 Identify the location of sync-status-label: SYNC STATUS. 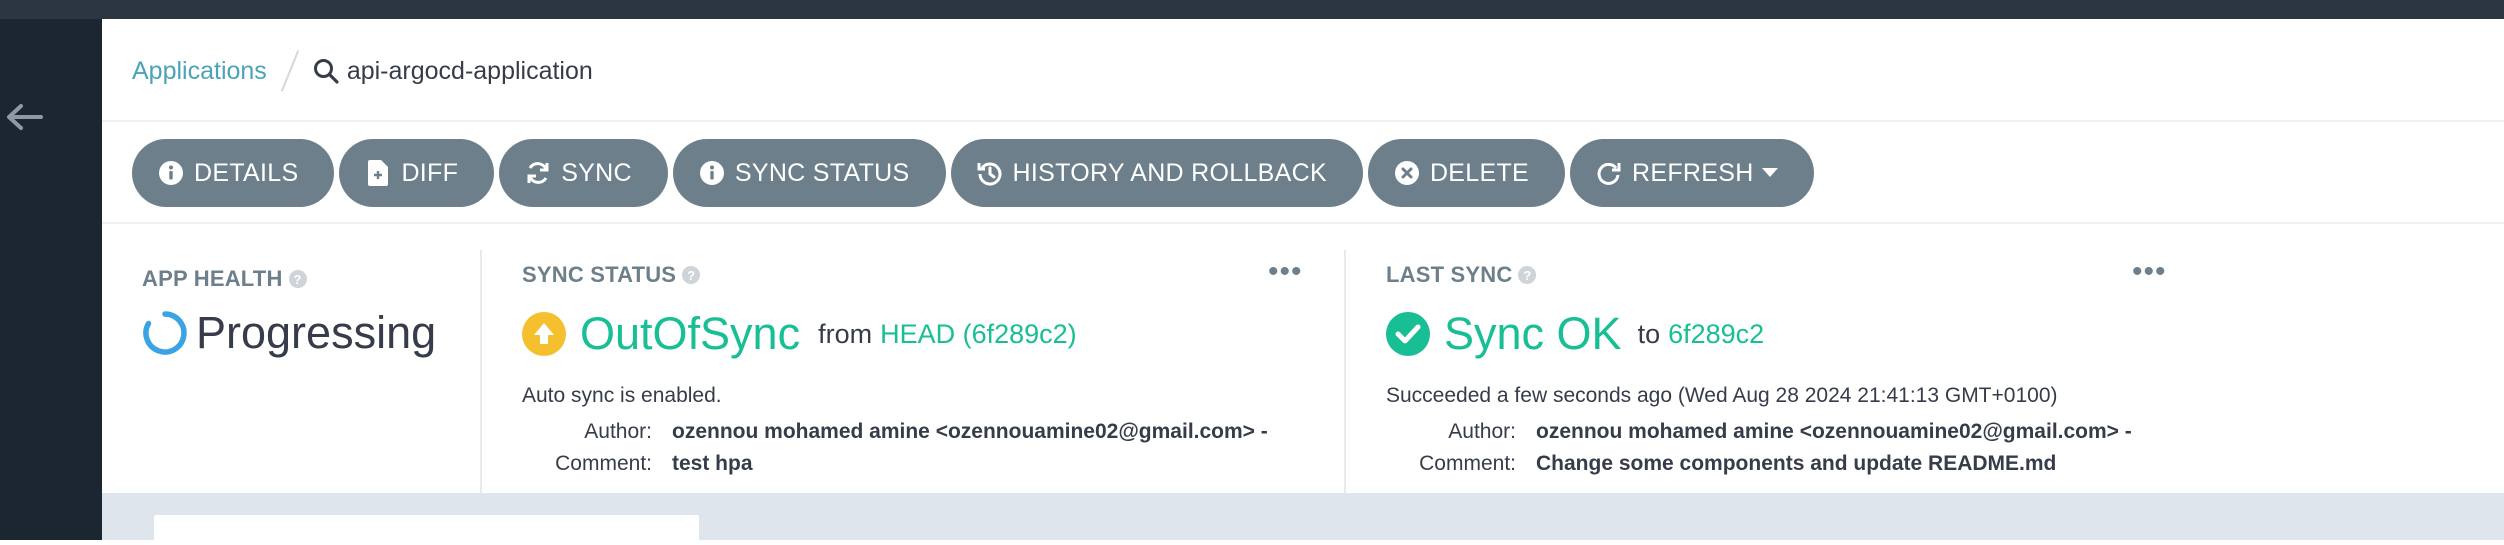
(599, 274).